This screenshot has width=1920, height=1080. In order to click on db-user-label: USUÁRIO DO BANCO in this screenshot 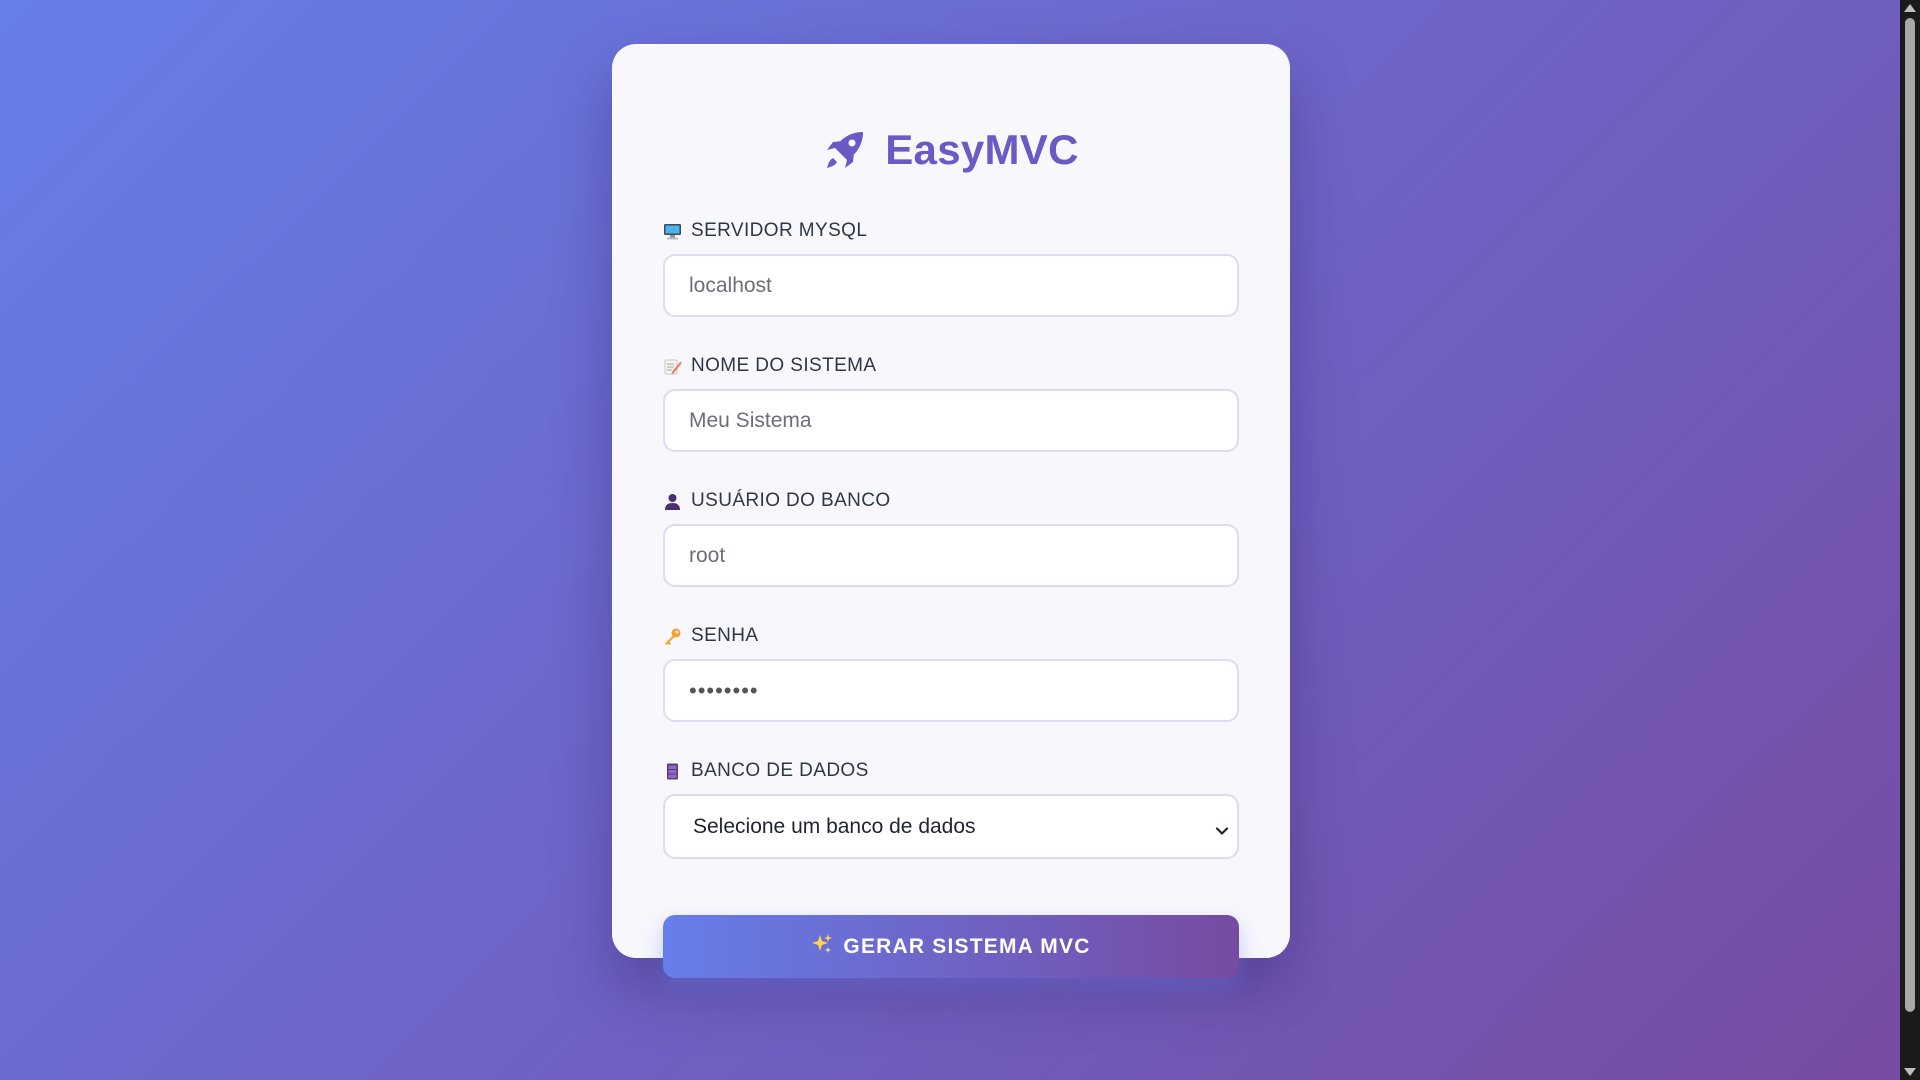, I will do `click(951, 501)`.